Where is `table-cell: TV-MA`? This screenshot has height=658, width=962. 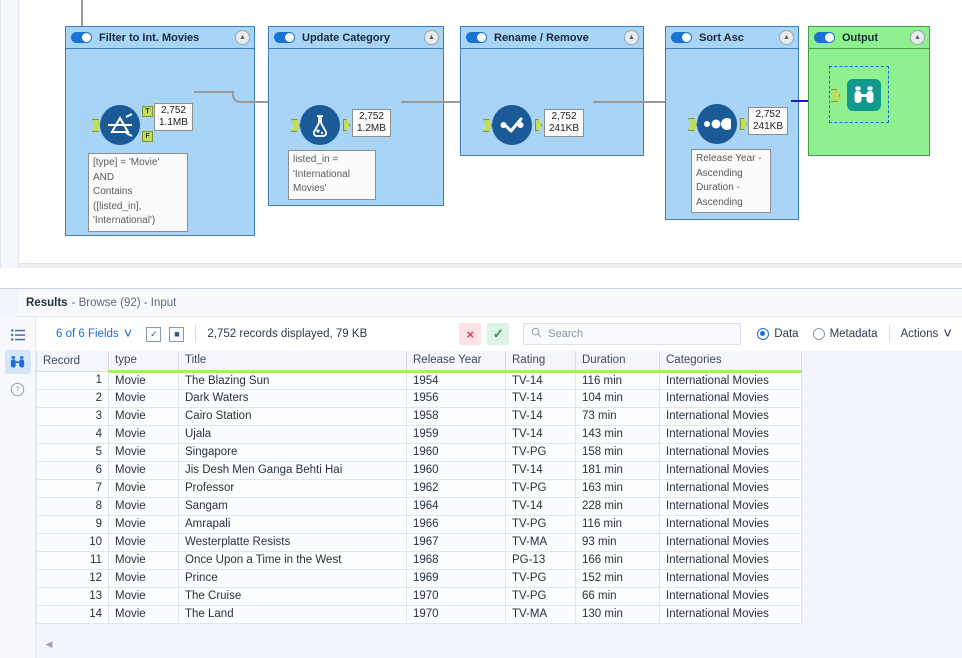 table-cell: TV-MA is located at coordinates (540, 614).